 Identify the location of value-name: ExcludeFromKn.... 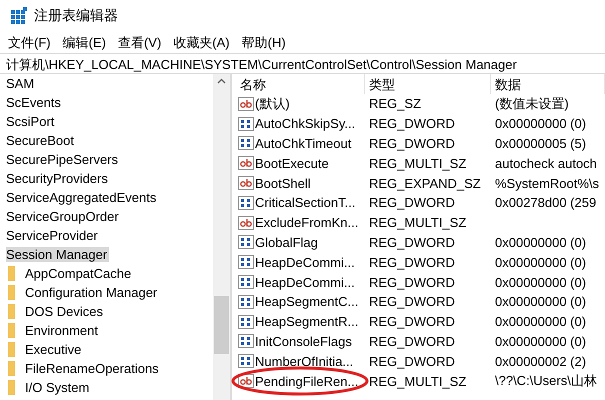
(306, 222).